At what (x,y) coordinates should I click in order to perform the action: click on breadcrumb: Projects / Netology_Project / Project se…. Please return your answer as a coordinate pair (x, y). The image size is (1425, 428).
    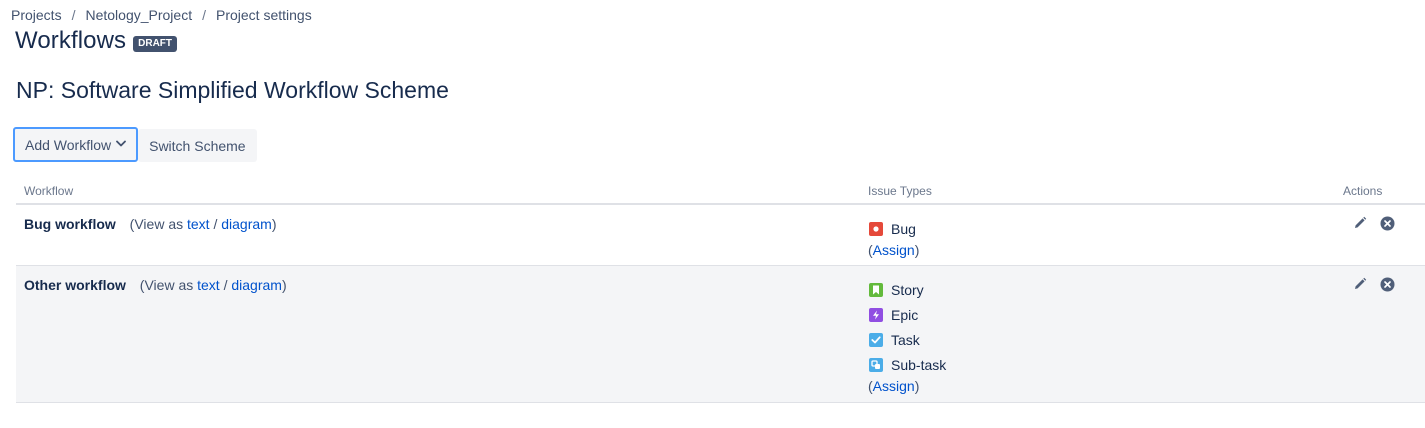
    Looking at the image, I should click on (161, 15).